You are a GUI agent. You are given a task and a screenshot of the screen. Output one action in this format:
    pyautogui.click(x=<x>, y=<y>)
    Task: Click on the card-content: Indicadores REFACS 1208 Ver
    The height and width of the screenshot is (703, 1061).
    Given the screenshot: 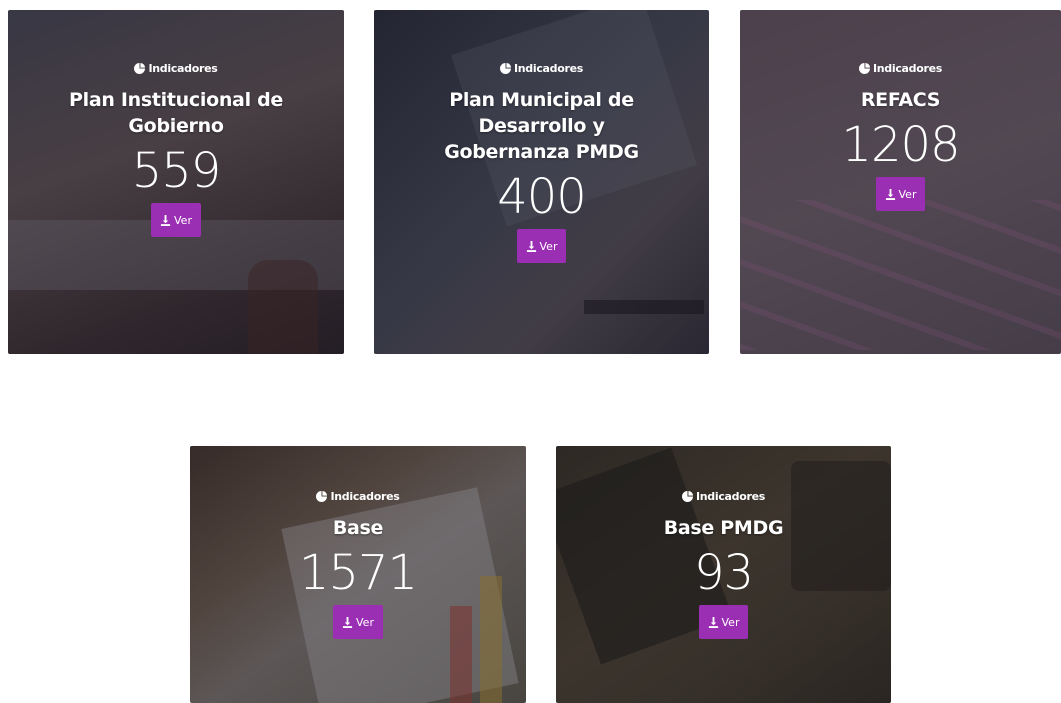 What is the action you would take?
    pyautogui.click(x=900, y=136)
    